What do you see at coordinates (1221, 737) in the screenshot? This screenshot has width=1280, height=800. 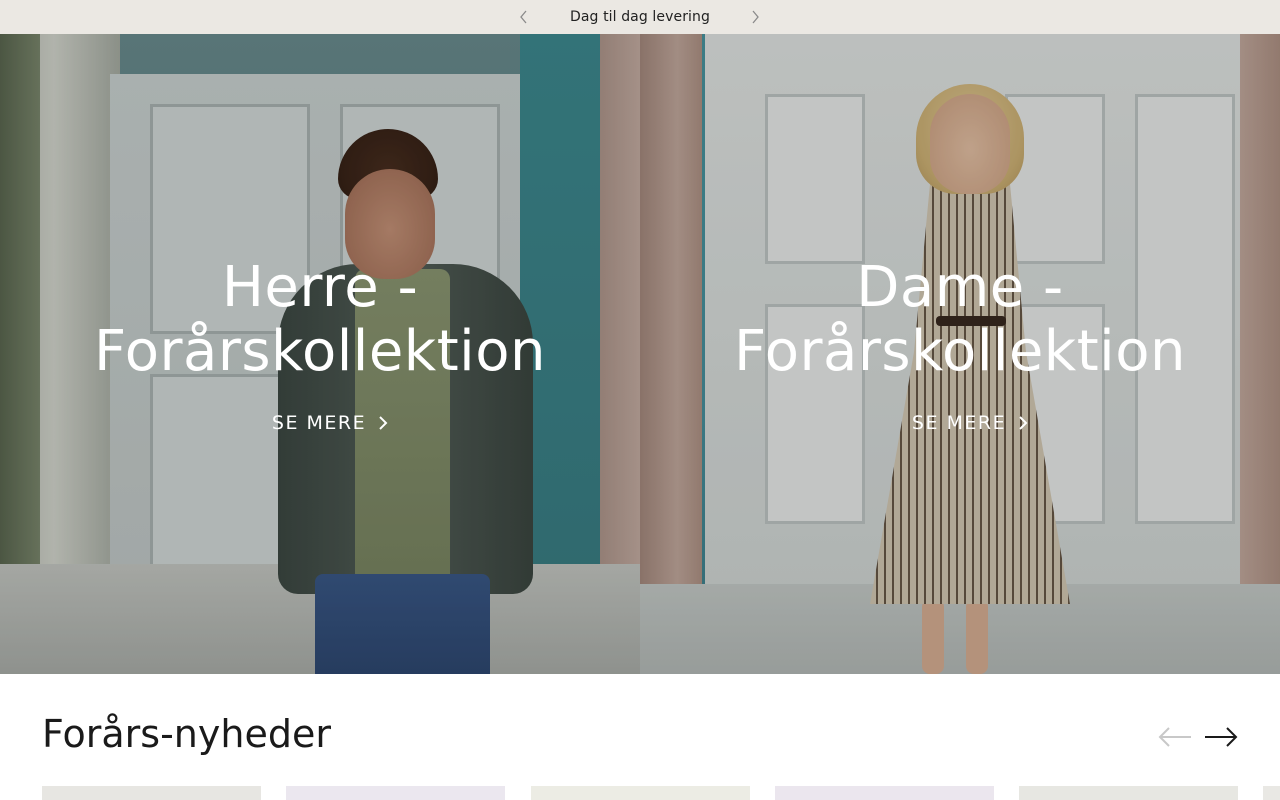 I see `arrow-right-icon` at bounding box center [1221, 737].